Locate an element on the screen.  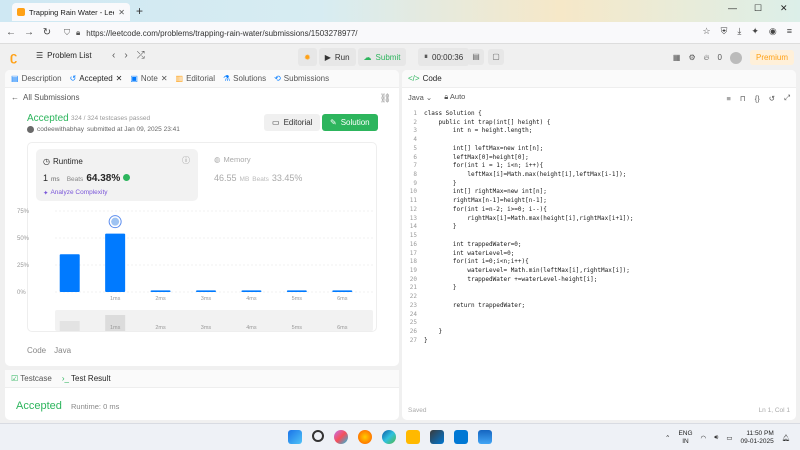
tab-testcase: ☑ Testcase is located at coordinates (31, 378).